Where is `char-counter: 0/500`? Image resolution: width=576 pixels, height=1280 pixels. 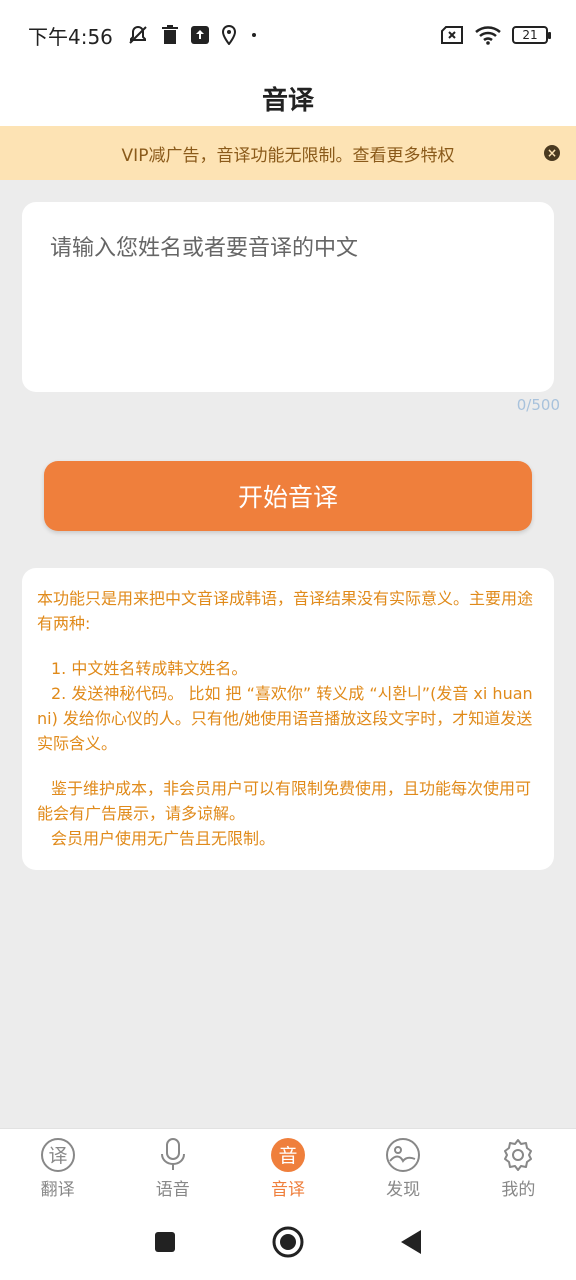
char-counter: 0/500 is located at coordinates (538, 405).